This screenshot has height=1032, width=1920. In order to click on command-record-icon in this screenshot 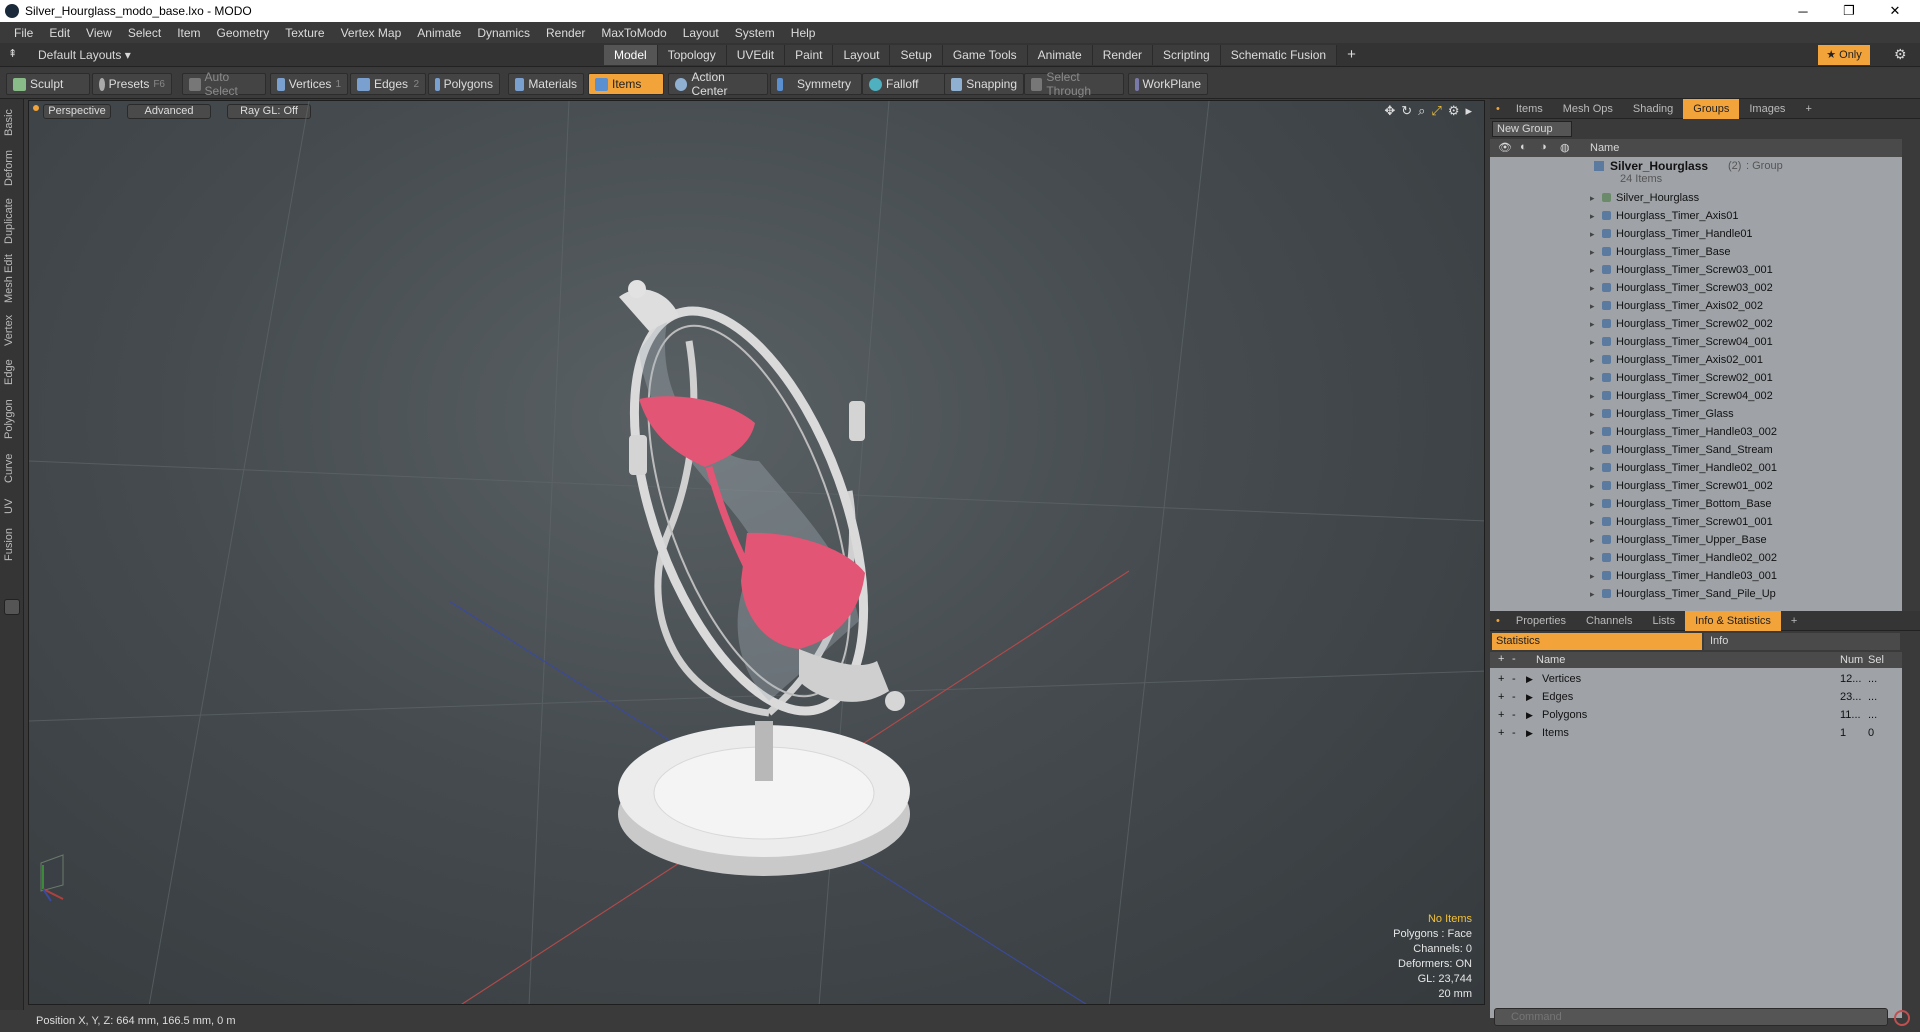, I will do `click(1902, 1018)`.